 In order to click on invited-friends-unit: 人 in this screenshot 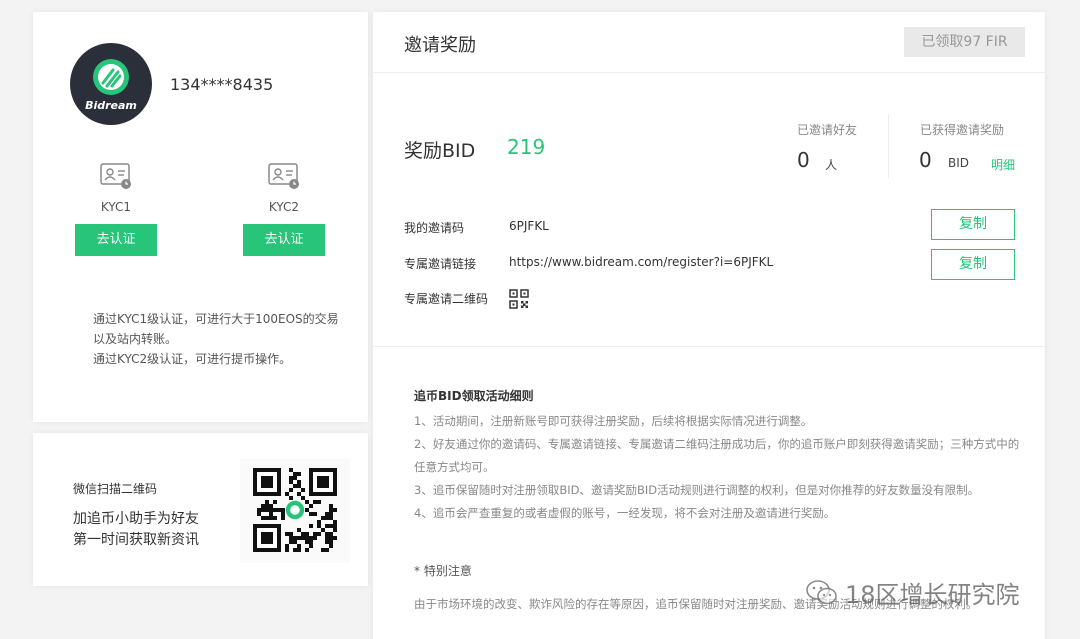, I will do `click(831, 165)`.